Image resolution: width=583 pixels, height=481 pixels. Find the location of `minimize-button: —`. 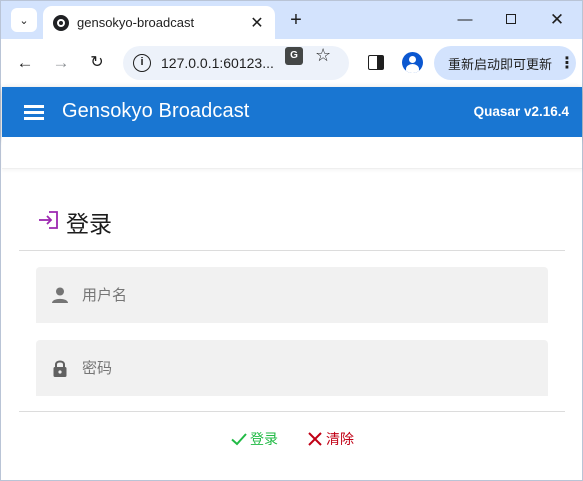

minimize-button: — is located at coordinates (465, 20).